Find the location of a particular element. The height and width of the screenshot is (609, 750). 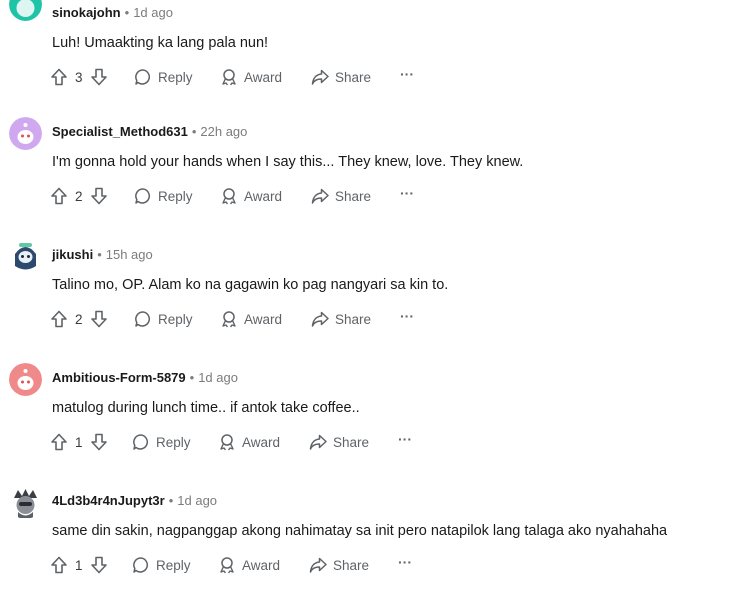

comment-meta: Ambitious-Form-5879 • 1d ago is located at coordinates (145, 377).